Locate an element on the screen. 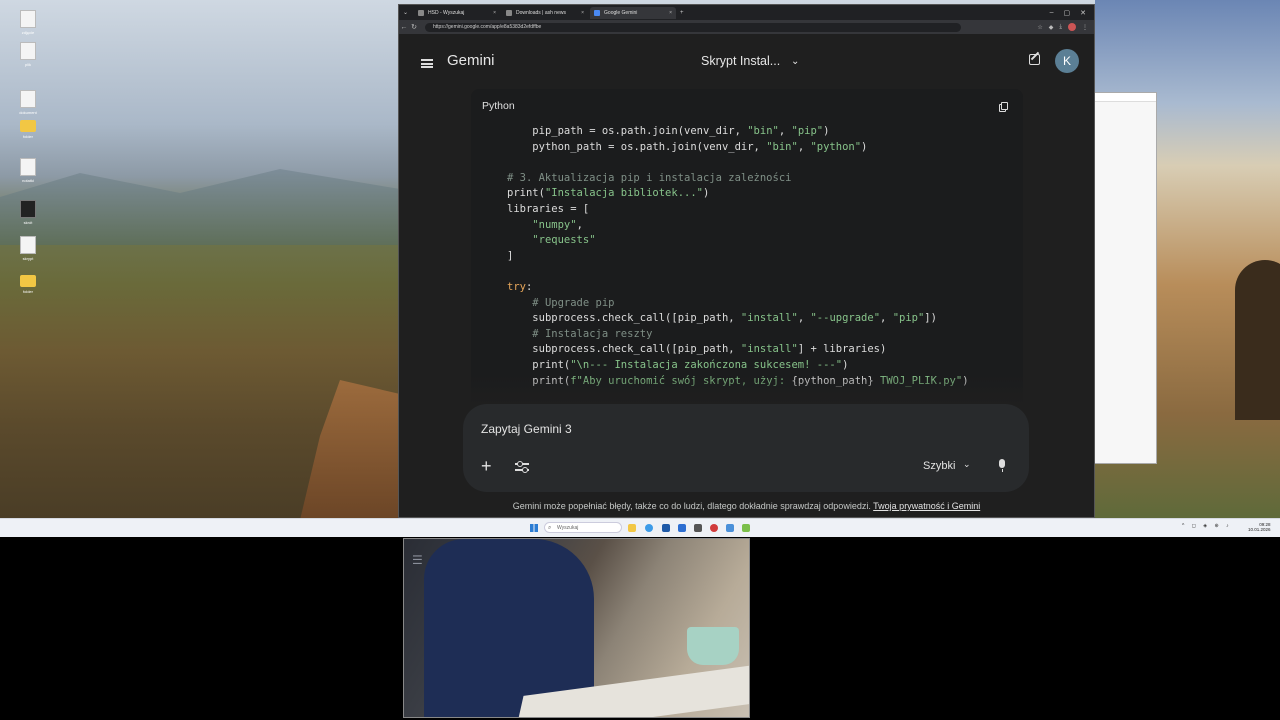  privacy-link: Twoja prywatność i Gemini is located at coordinates (926, 506).